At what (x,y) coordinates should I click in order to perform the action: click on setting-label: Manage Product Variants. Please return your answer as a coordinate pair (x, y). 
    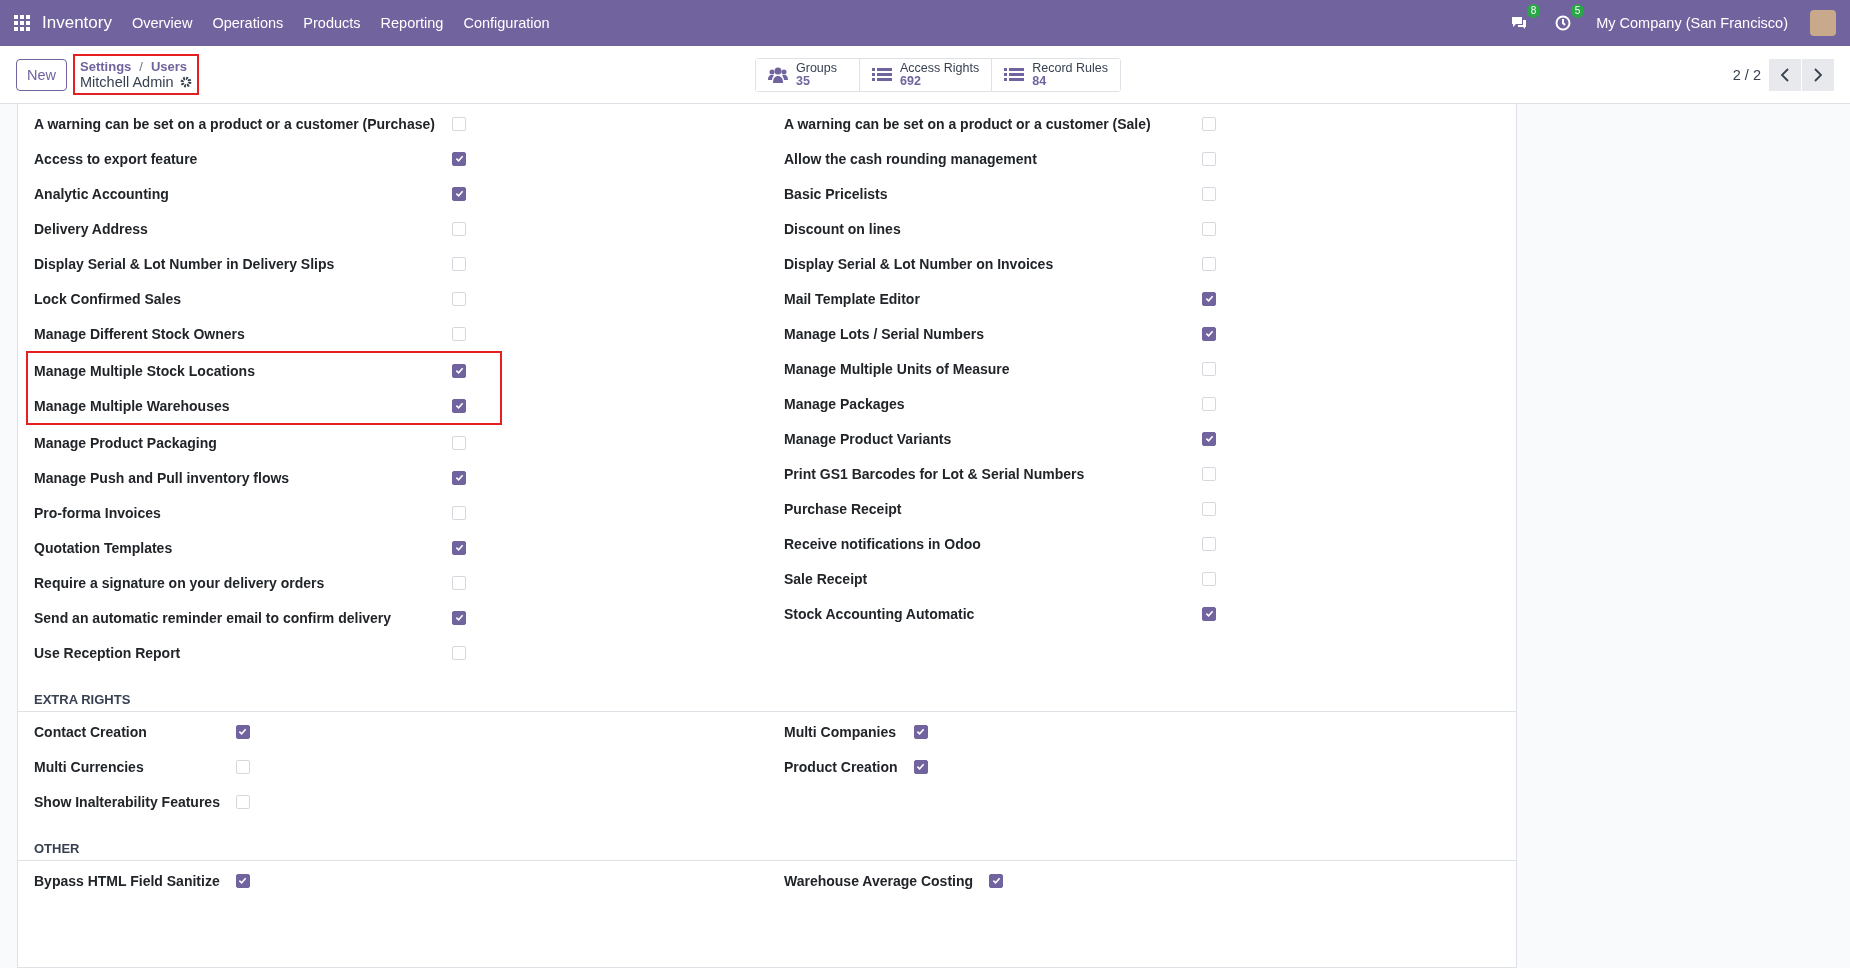
    Looking at the image, I should click on (868, 439).